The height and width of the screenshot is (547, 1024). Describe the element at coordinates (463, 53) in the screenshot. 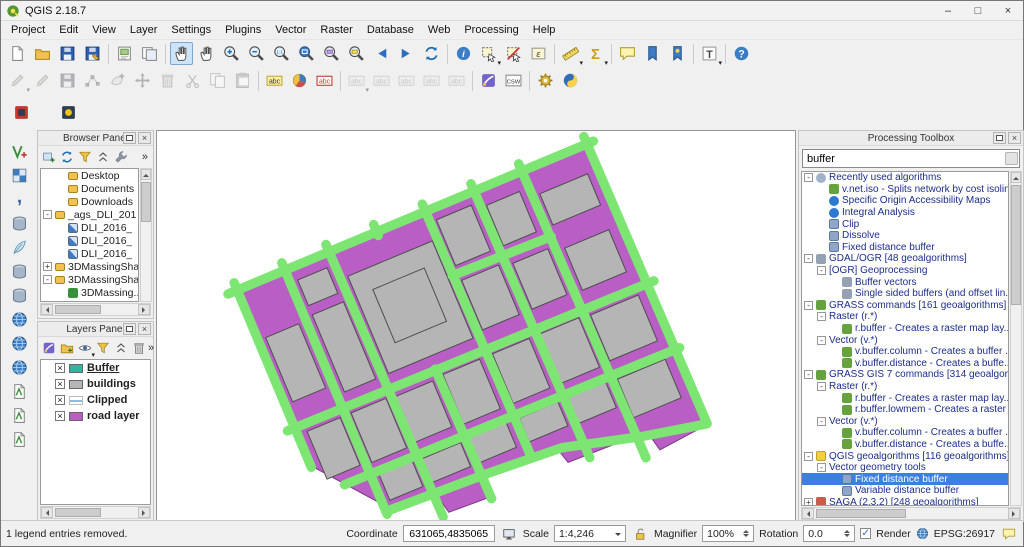

I see `identify-features-button` at that location.